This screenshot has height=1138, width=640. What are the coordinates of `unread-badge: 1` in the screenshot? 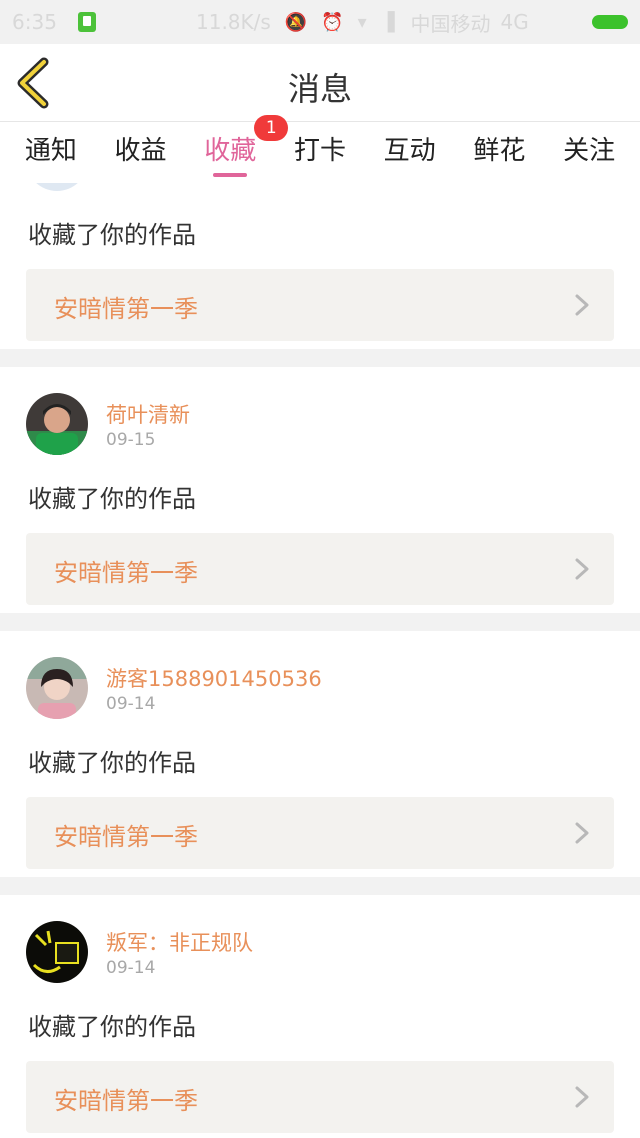 It's located at (271, 128).